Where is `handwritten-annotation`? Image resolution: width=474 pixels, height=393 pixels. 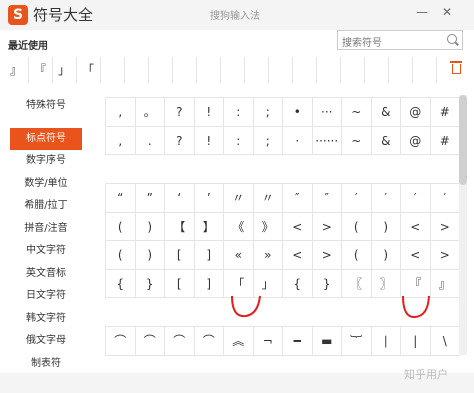 handwritten-annotation is located at coordinates (330, 307).